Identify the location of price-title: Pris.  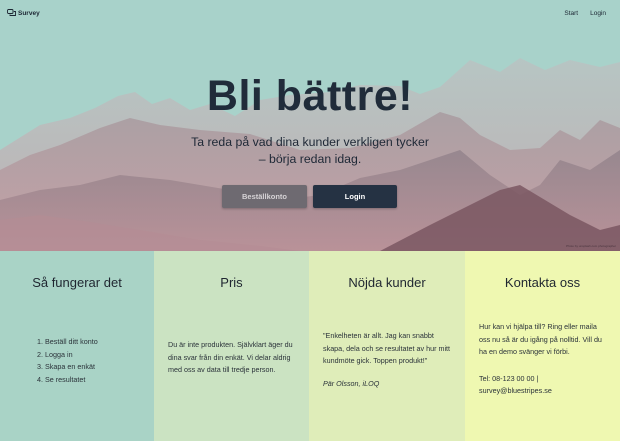
(231, 282).